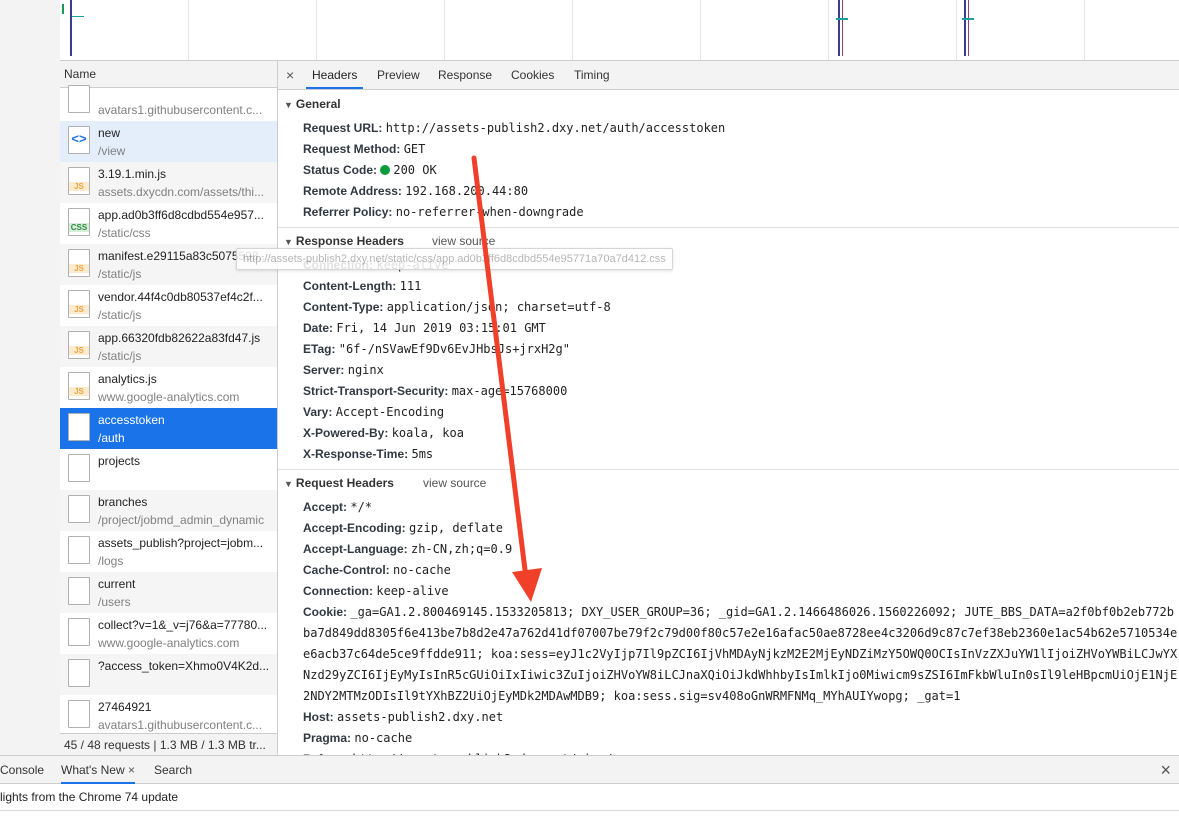  What do you see at coordinates (79, 222) in the screenshot?
I see `css-file-icon: CSS` at bounding box center [79, 222].